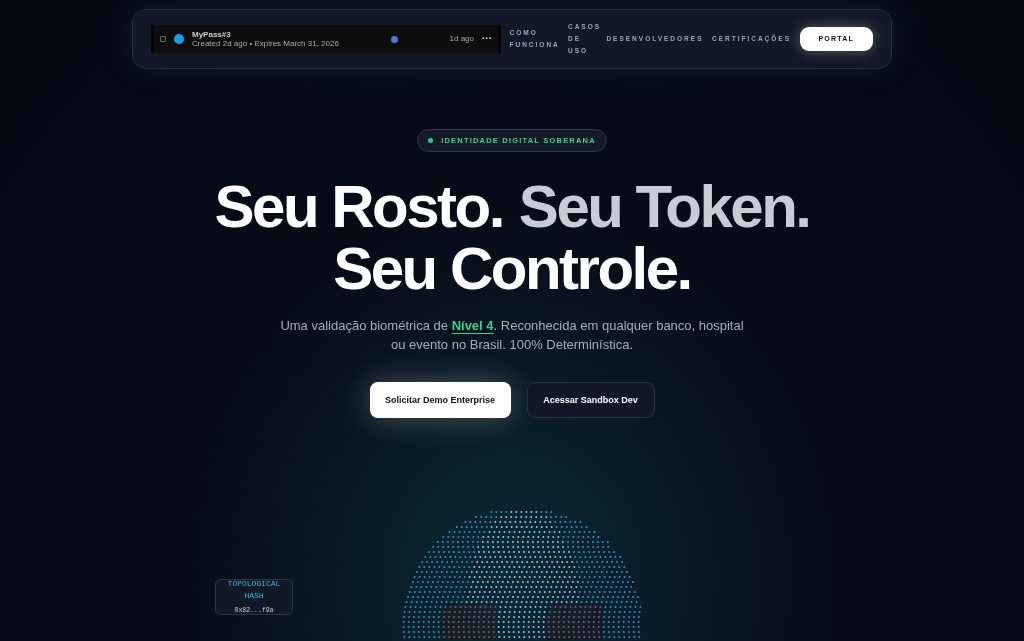  Describe the element at coordinates (265, 44) in the screenshot. I see `pass-subtitle: Created 2d ago • Expires March 31, 2026` at that location.